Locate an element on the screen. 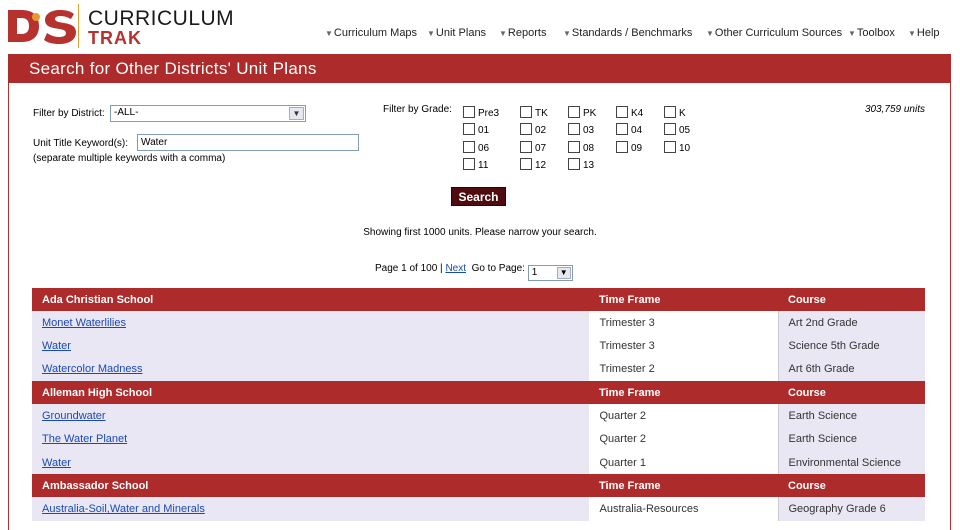 The image size is (960, 530). nav-help: ▼Help is located at coordinates (924, 33).